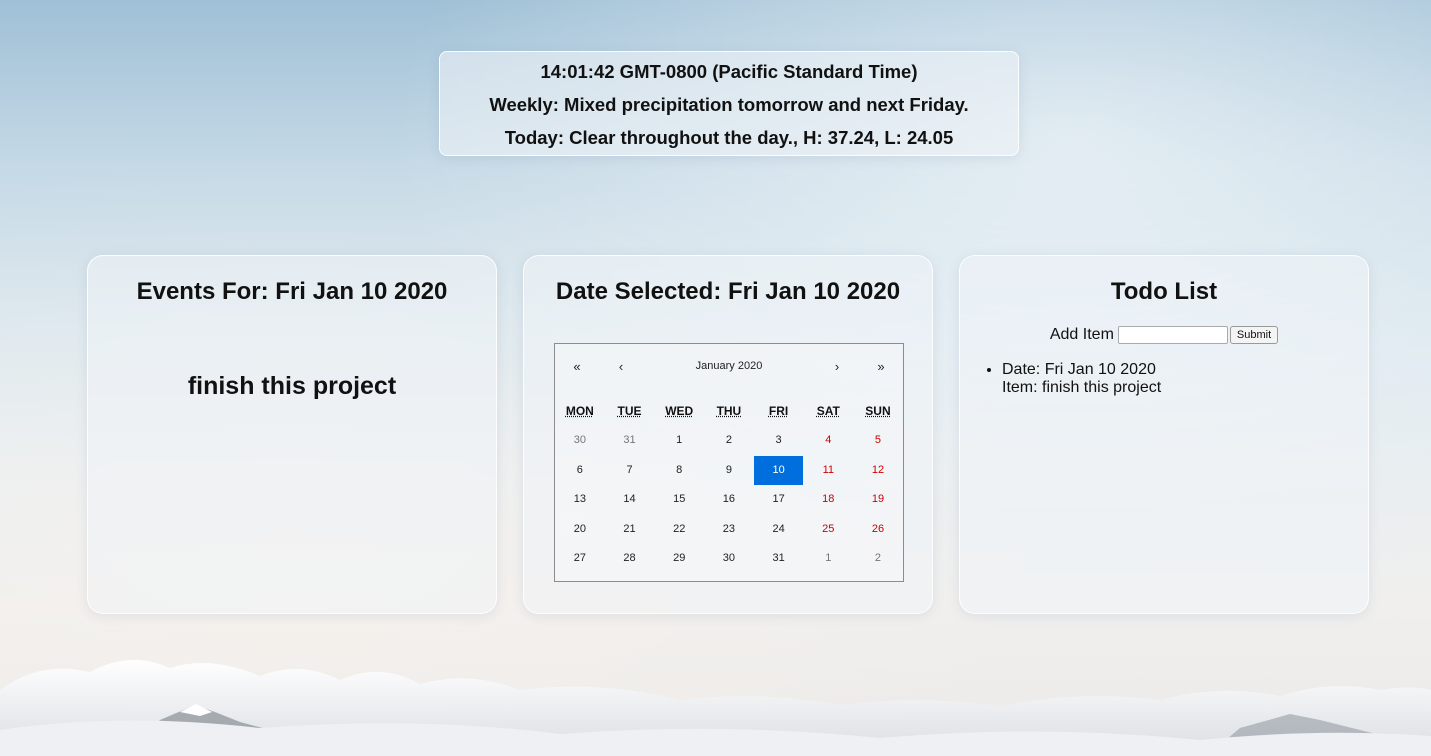 The height and width of the screenshot is (756, 1431). What do you see at coordinates (579, 411) in the screenshot?
I see `weekday-label: MON` at bounding box center [579, 411].